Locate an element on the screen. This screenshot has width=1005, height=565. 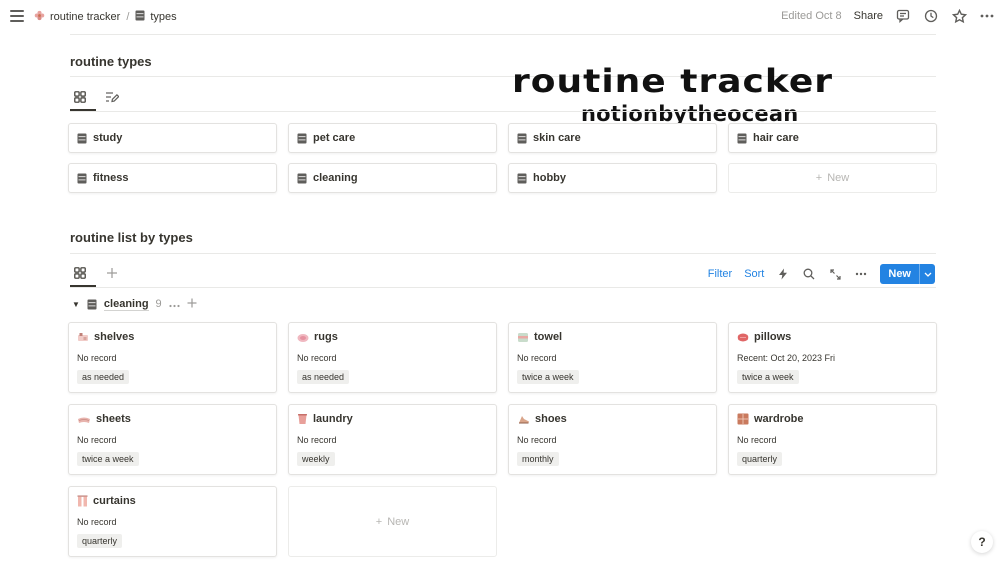
wardrobe-icon is located at coordinates (743, 419).